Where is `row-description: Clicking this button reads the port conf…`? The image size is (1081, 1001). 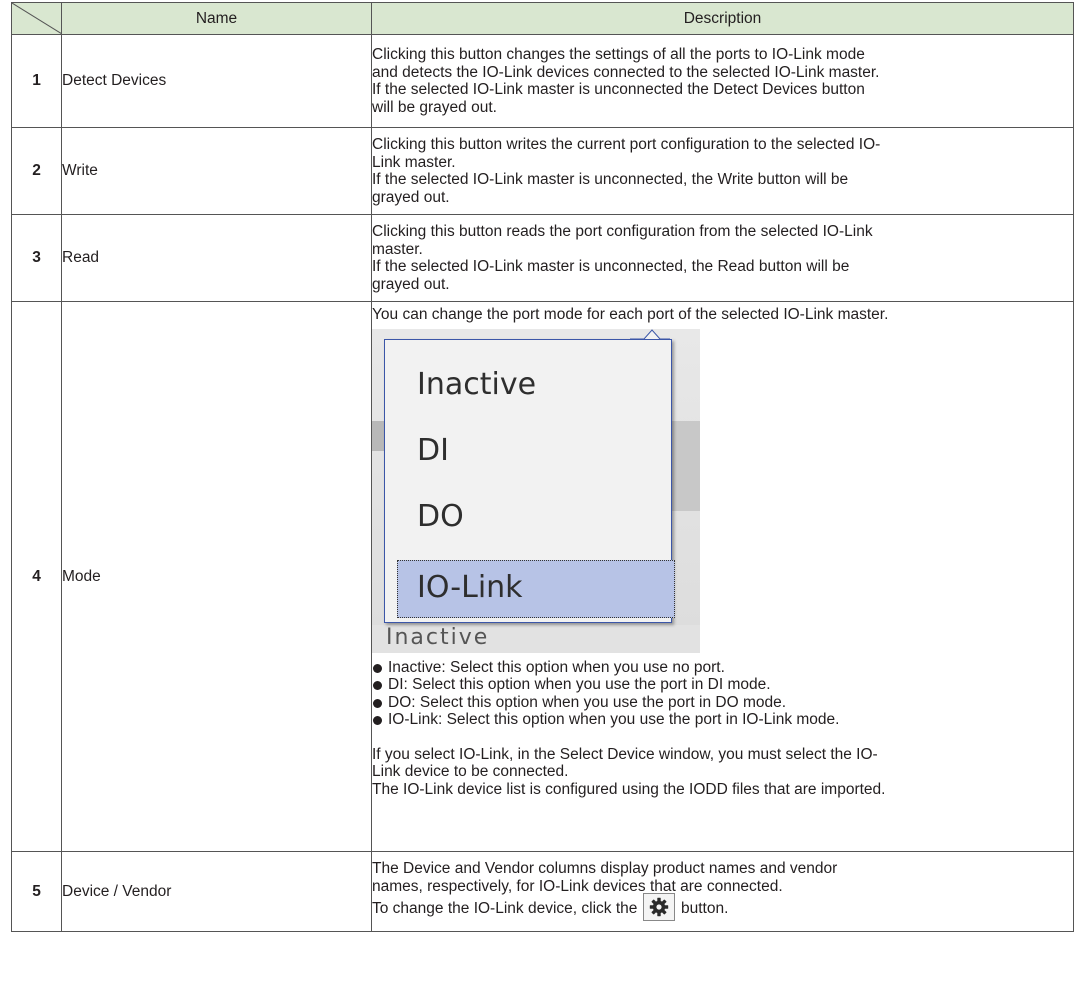 row-description: Clicking this button reads the port conf… is located at coordinates (722, 258).